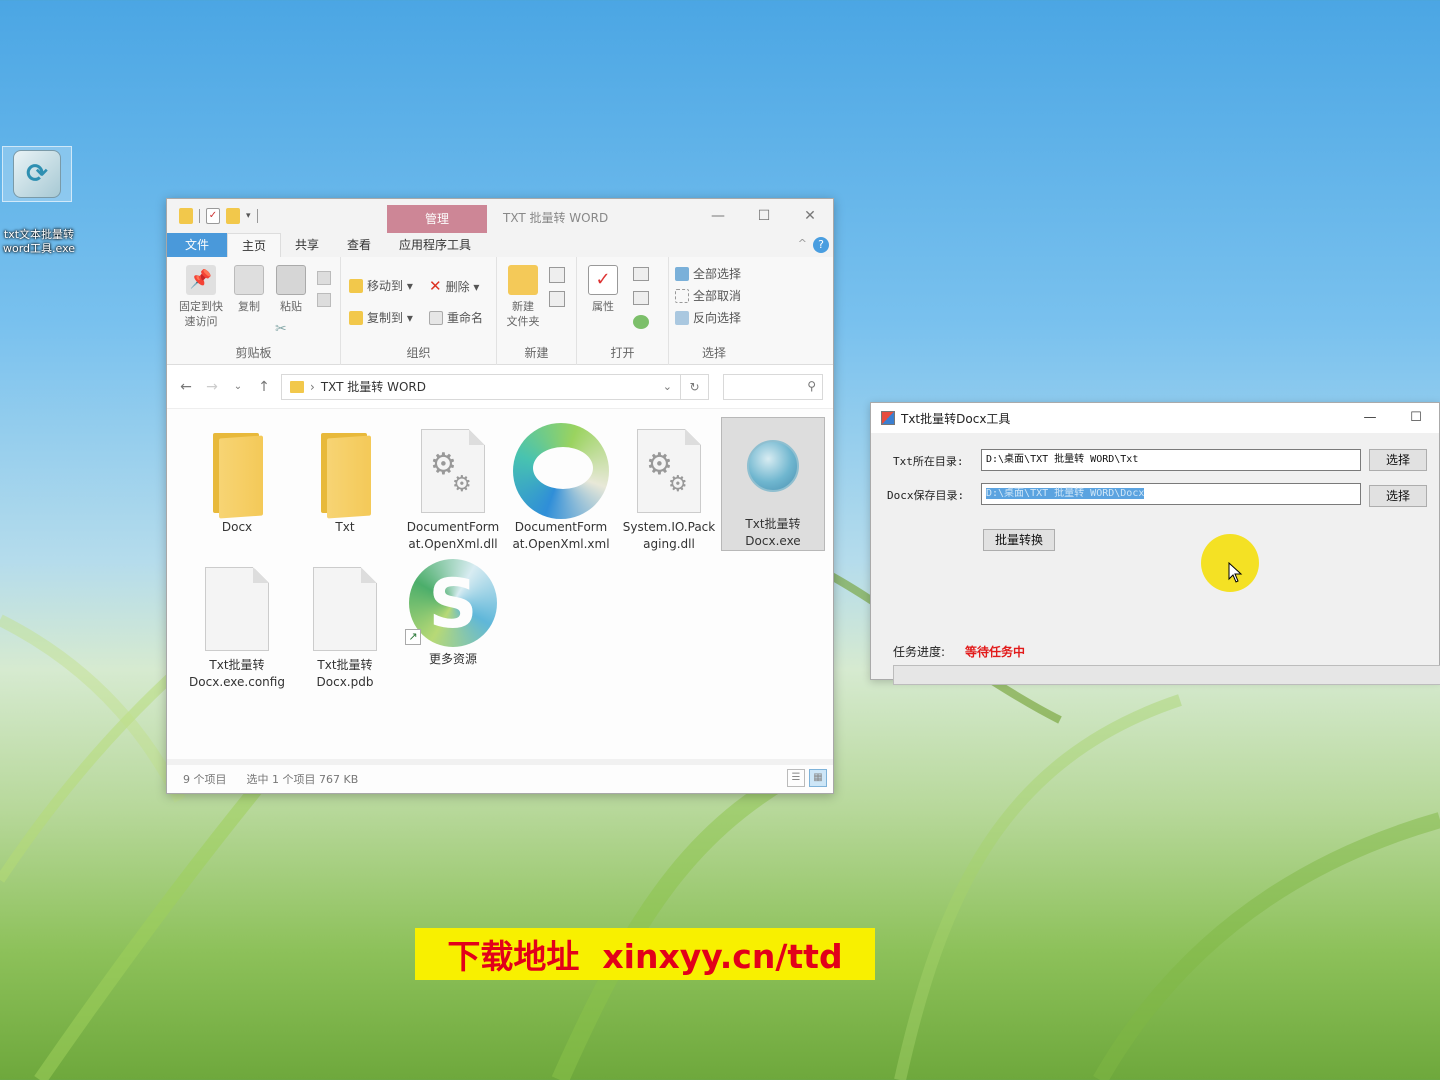 The width and height of the screenshot is (1440, 1080). What do you see at coordinates (418, 353) in the screenshot?
I see `organize-group-name: 组织` at bounding box center [418, 353].